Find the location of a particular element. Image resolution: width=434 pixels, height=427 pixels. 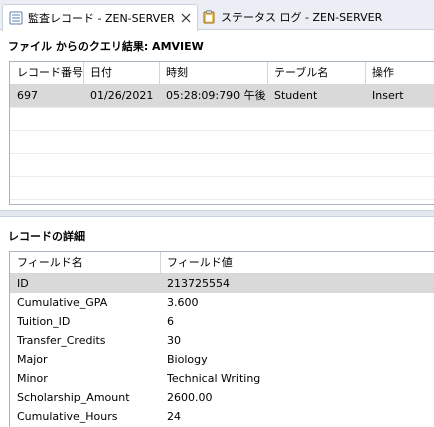

detail-row: Minor Technical Writing is located at coordinates (222, 378).